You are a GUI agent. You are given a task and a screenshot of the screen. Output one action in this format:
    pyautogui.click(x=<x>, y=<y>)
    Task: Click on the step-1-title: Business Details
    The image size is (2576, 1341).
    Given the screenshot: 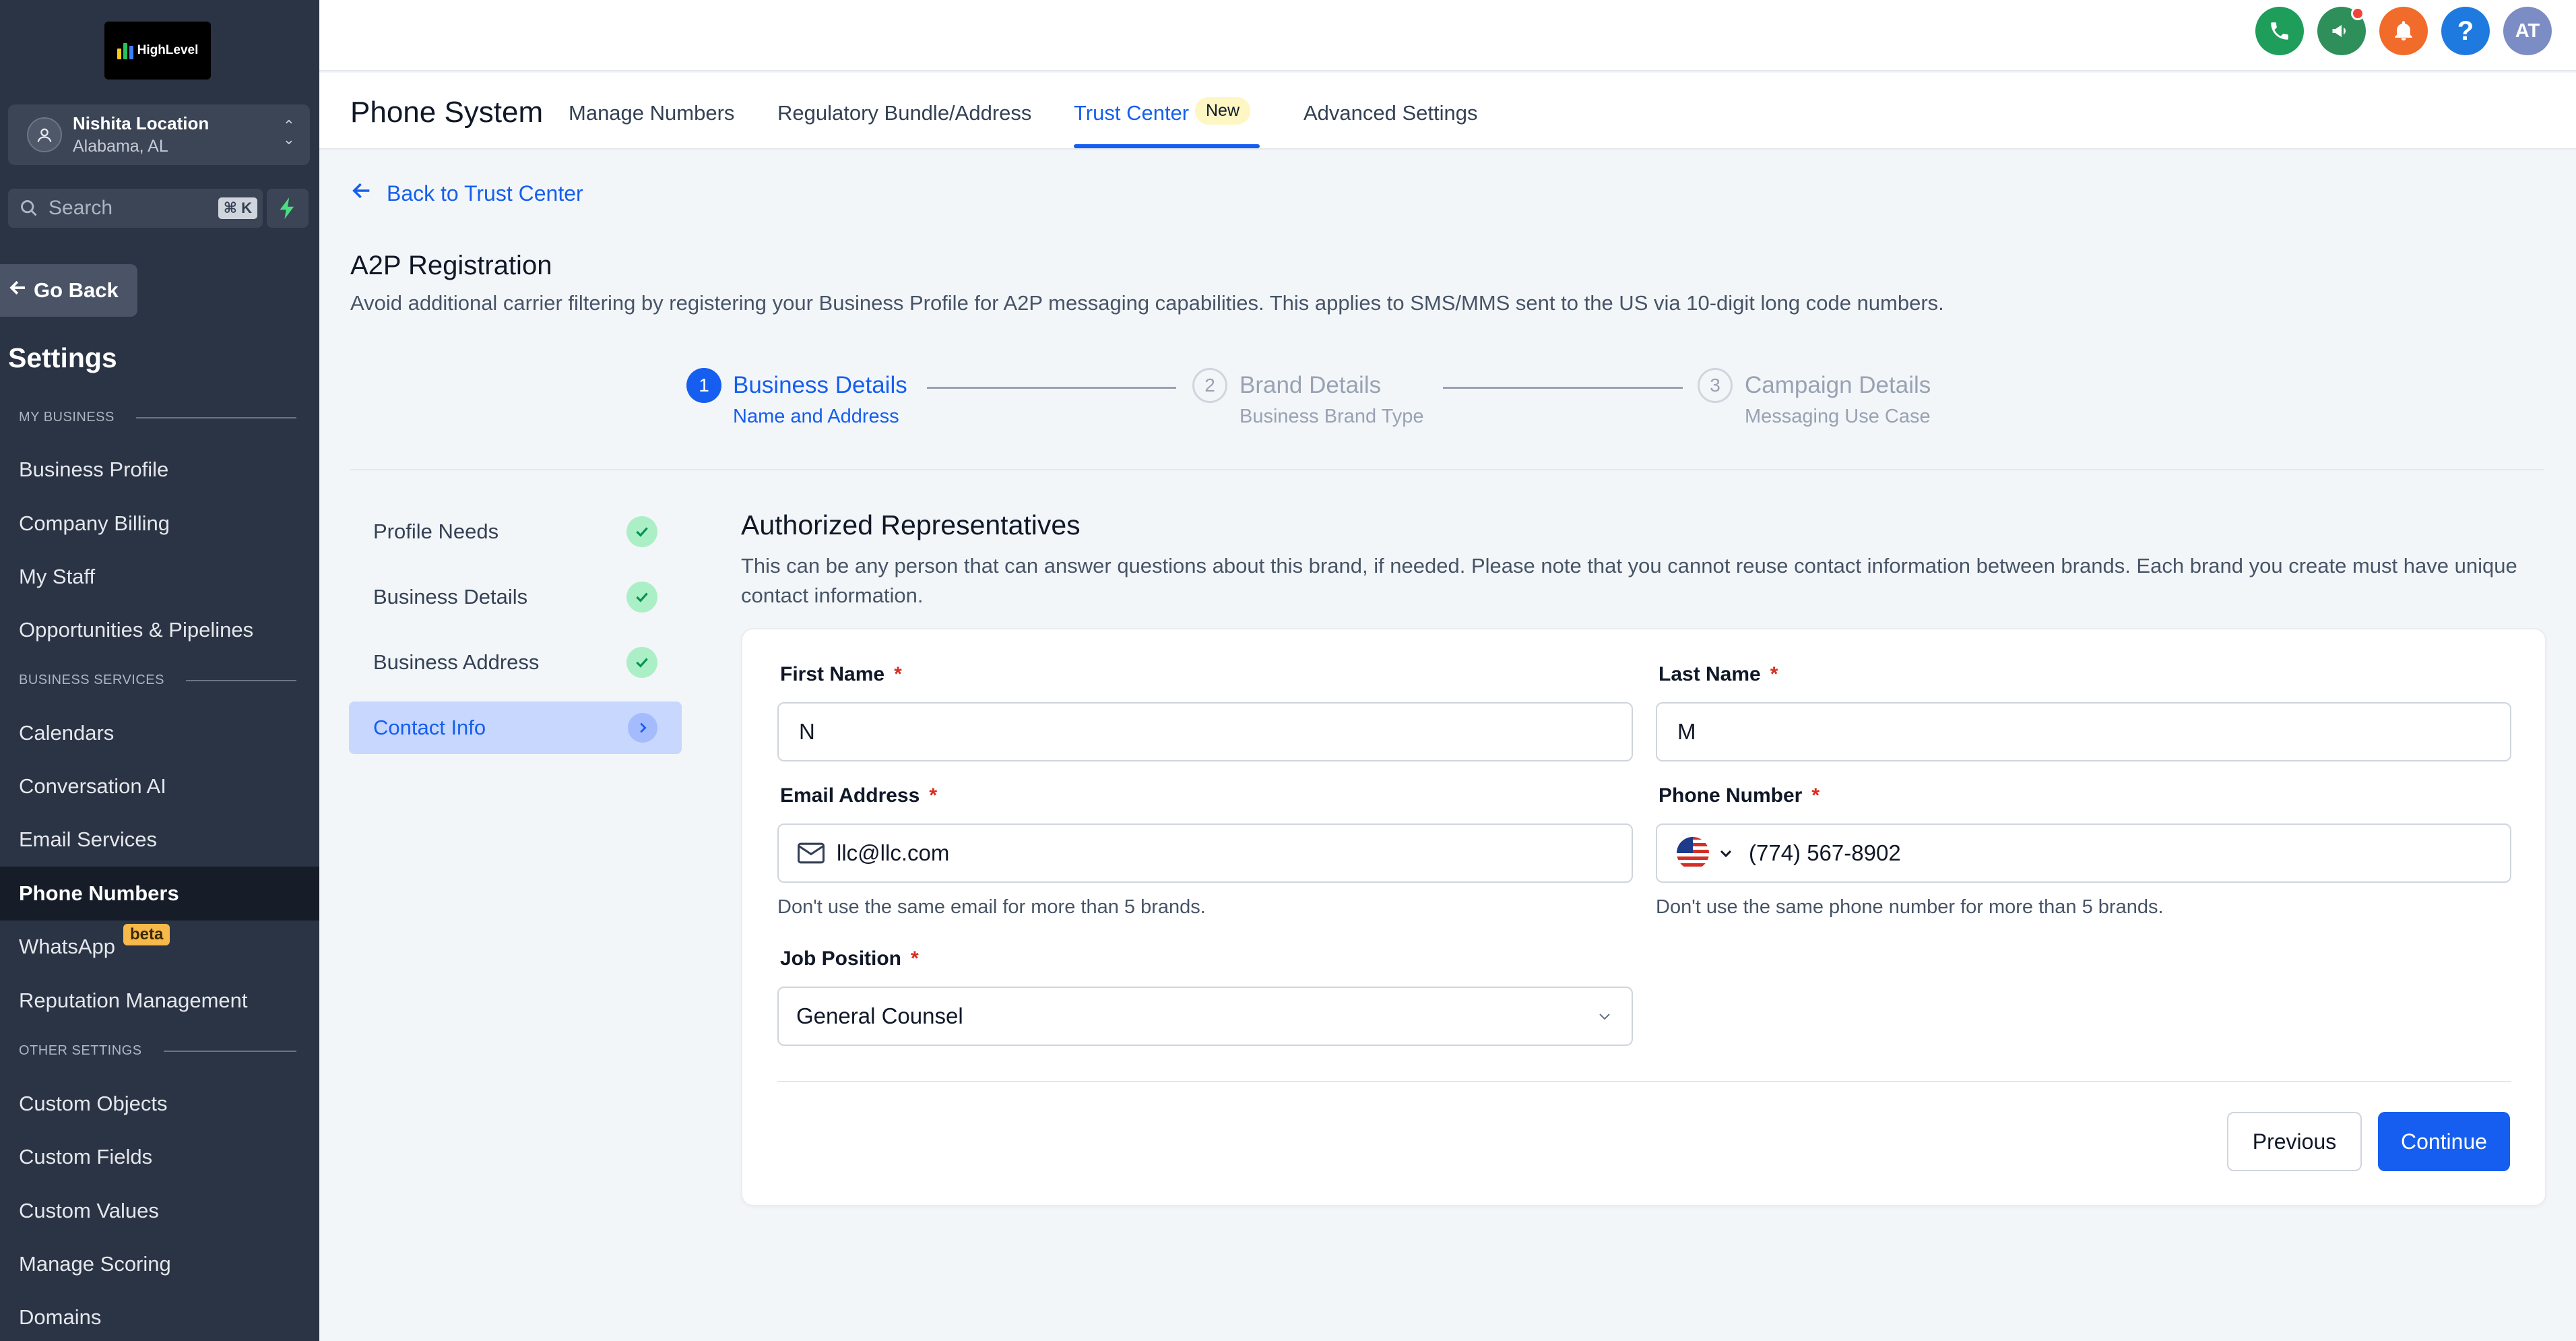 What is the action you would take?
    pyautogui.click(x=820, y=386)
    